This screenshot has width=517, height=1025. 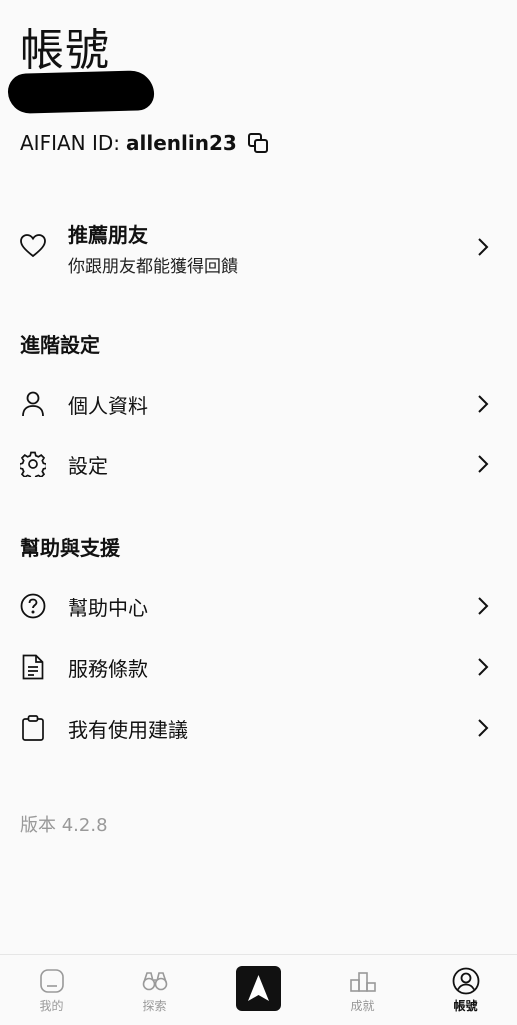 I want to click on question-circle-icon, so click(x=33, y=606).